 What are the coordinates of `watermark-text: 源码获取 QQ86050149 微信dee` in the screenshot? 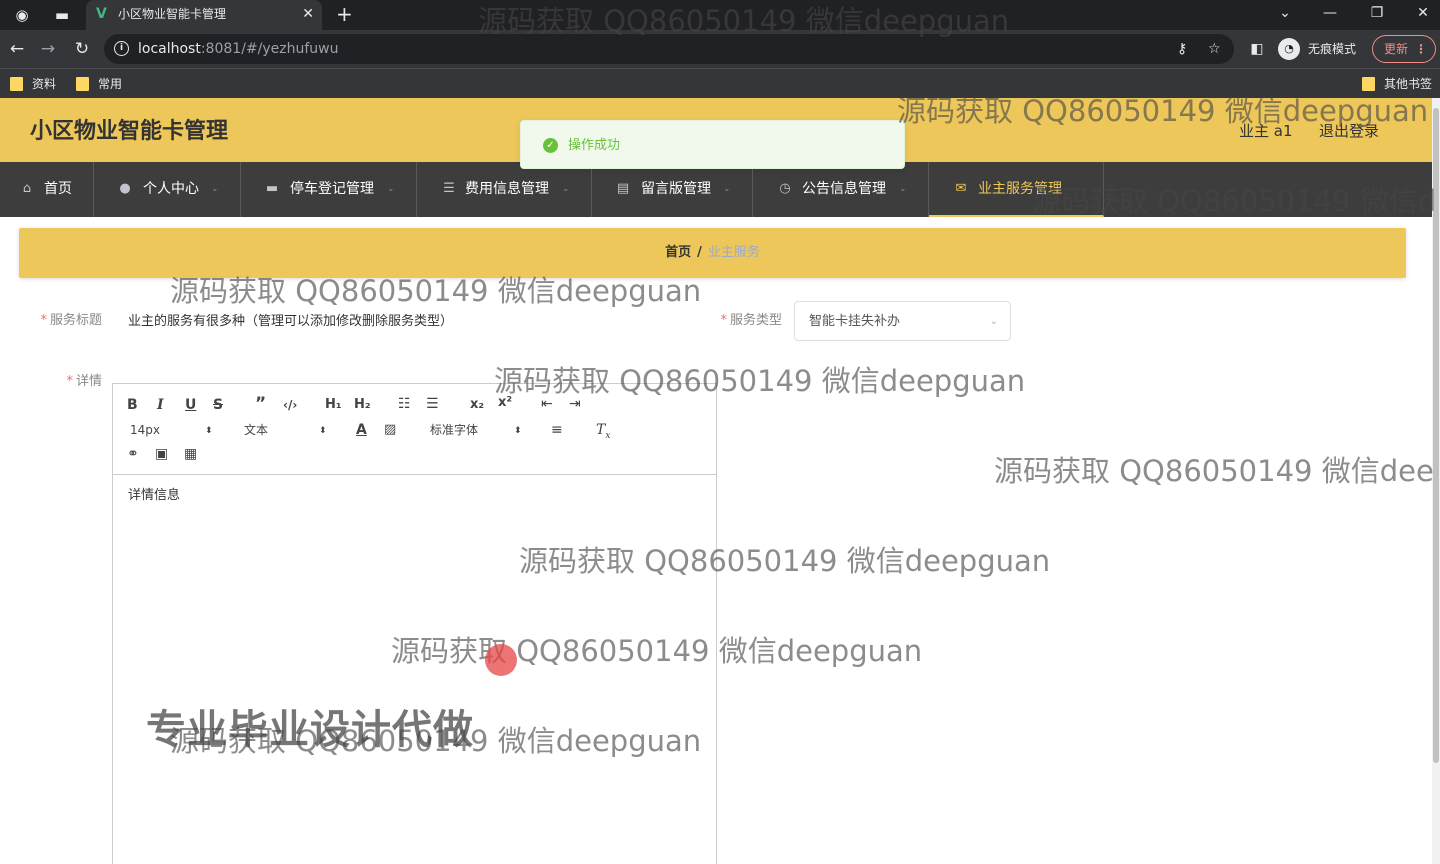 It's located at (1214, 471).